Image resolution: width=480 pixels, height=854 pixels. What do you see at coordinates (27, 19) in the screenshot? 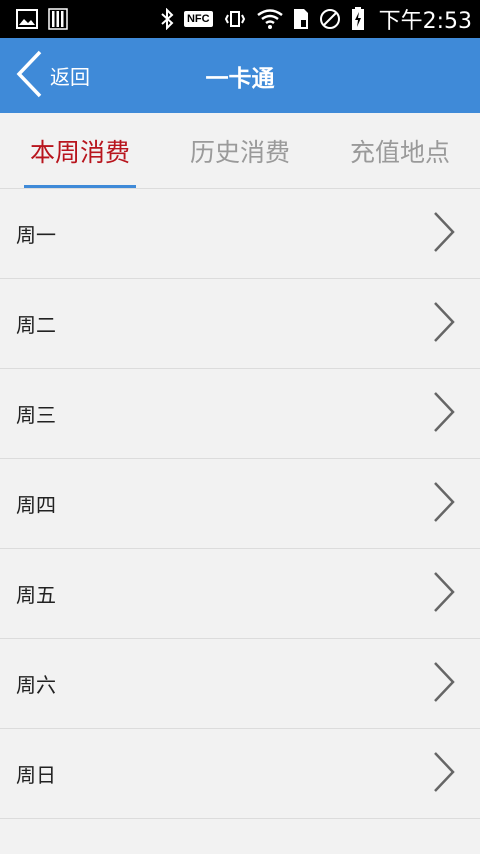
I see `image-icon` at bounding box center [27, 19].